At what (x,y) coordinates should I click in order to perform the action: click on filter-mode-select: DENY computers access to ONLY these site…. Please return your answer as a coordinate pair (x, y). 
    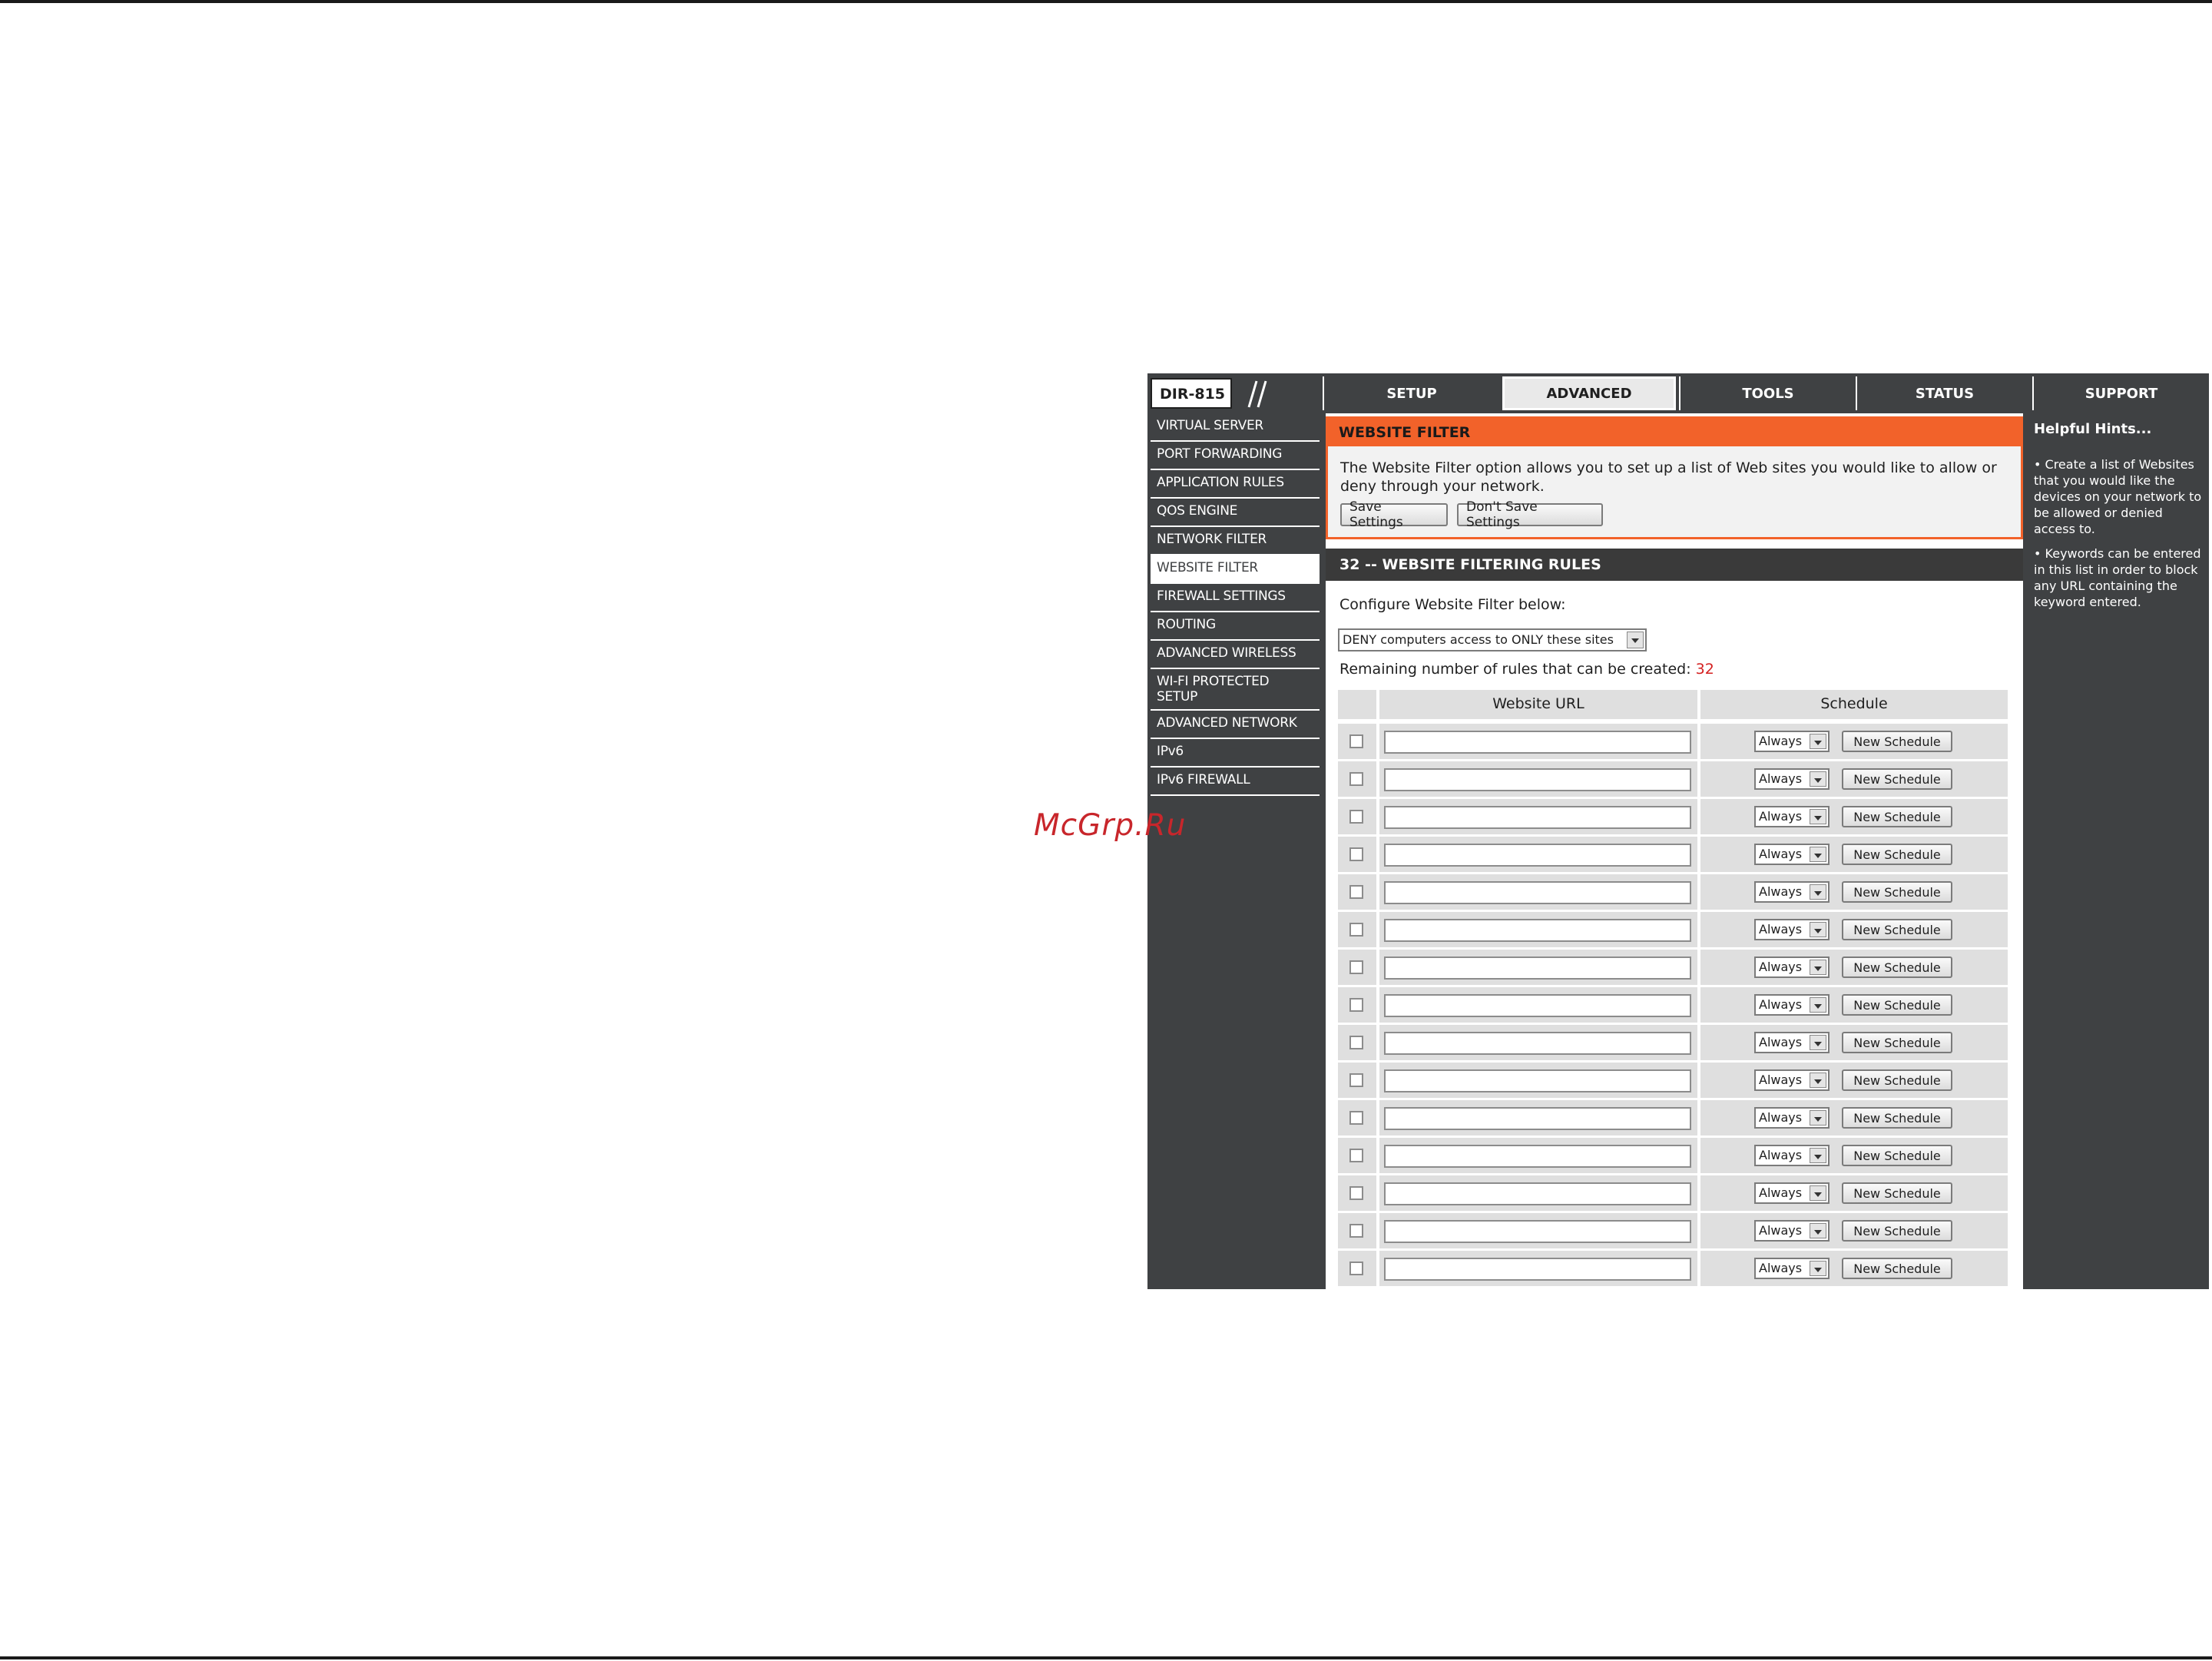
    Looking at the image, I should click on (1493, 639).